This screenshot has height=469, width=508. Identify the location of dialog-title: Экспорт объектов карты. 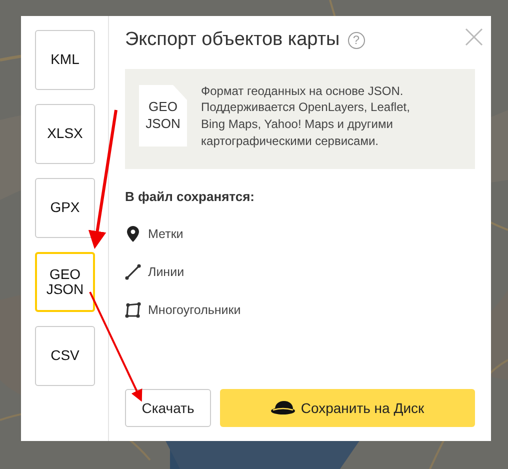
(232, 40).